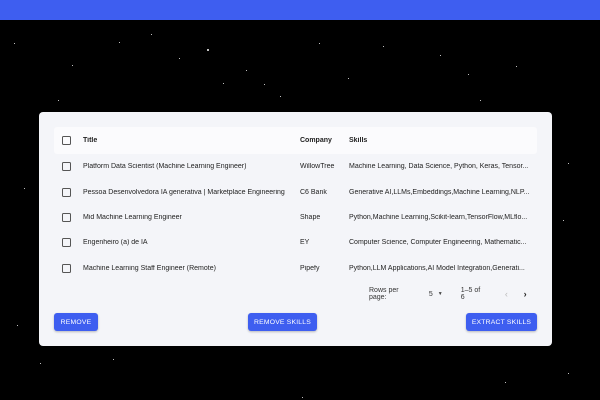 This screenshot has height=400, width=600. What do you see at coordinates (310, 217) in the screenshot?
I see `row-company: Shape` at bounding box center [310, 217].